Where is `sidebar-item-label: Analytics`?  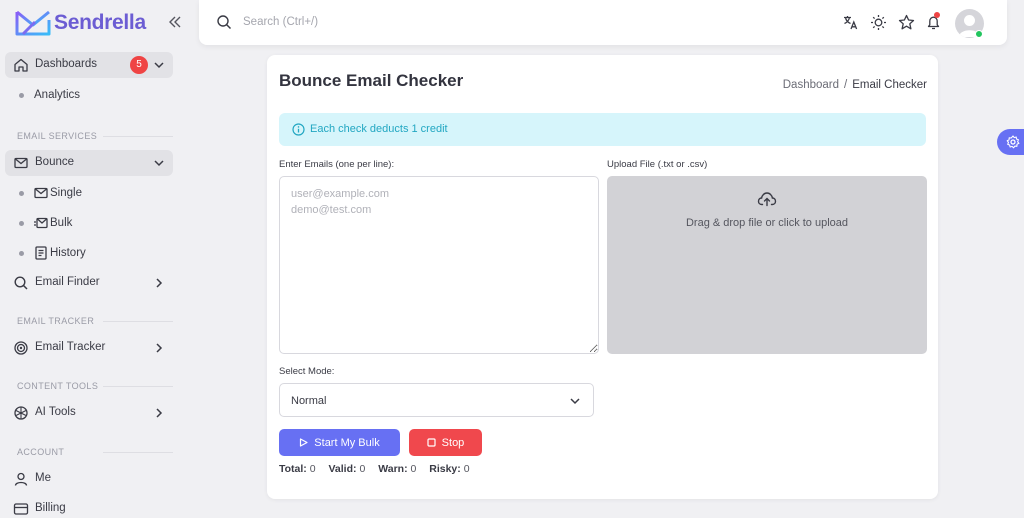
sidebar-item-label: Analytics is located at coordinates (57, 95).